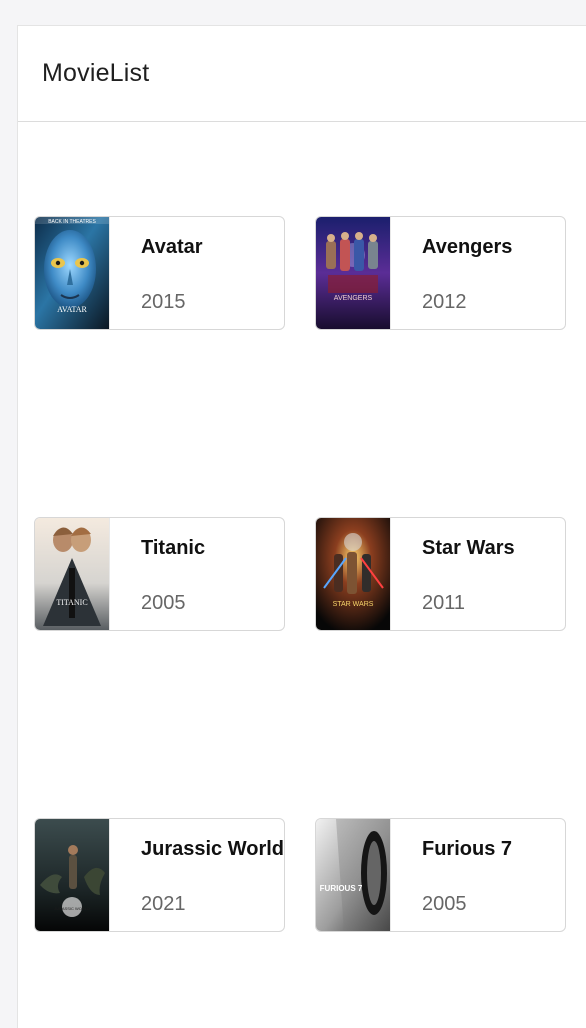  I want to click on movie-info: Avengers 2012, so click(478, 273).